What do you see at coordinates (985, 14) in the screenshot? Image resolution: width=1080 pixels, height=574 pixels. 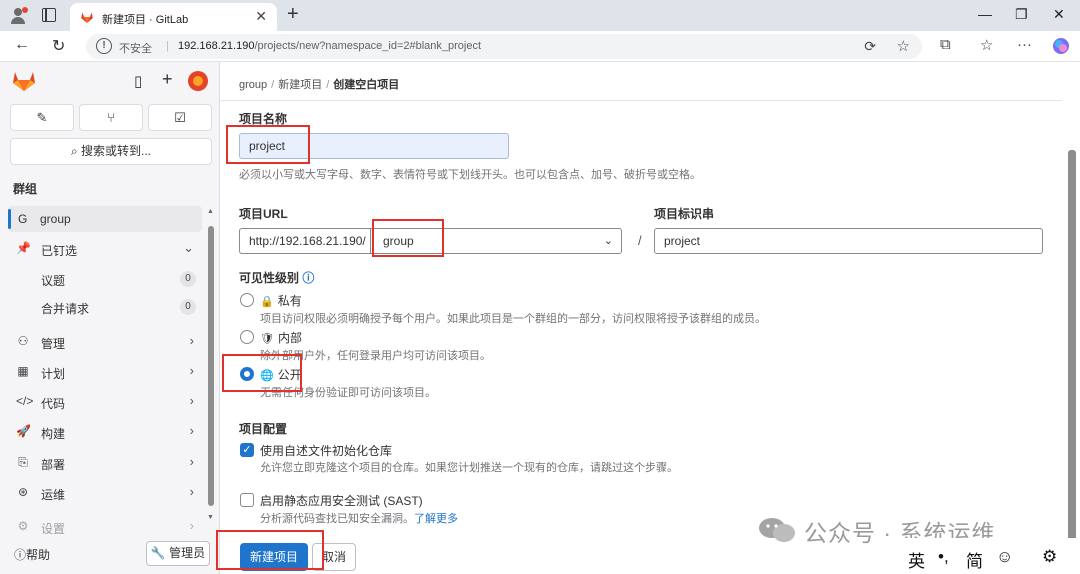 I see `minimize-icon: —` at bounding box center [985, 14].